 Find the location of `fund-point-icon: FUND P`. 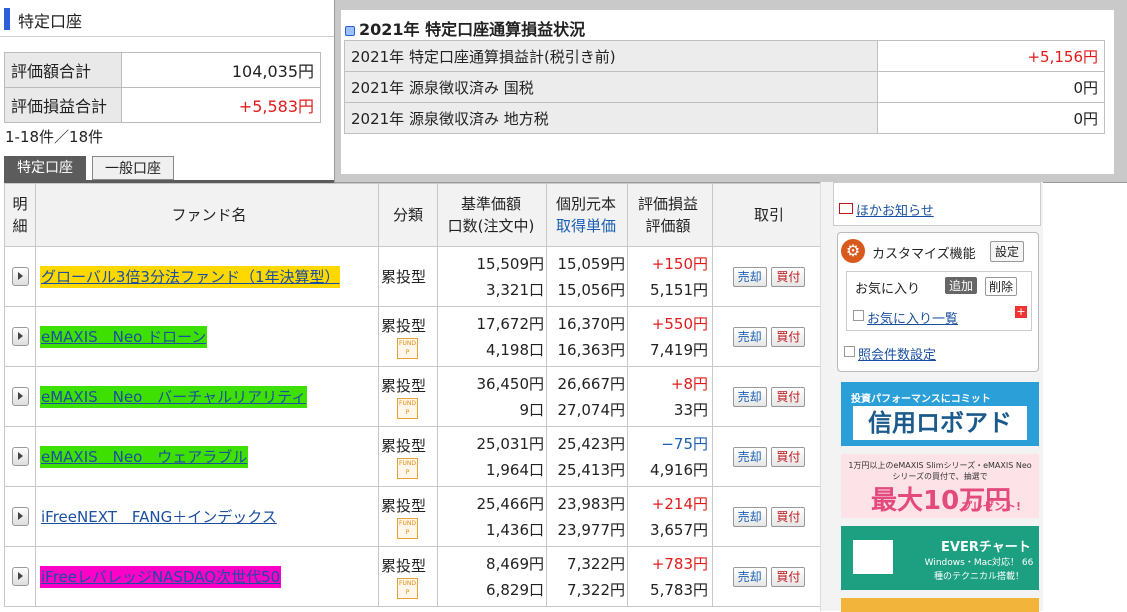

fund-point-icon: FUND P is located at coordinates (407, 528).